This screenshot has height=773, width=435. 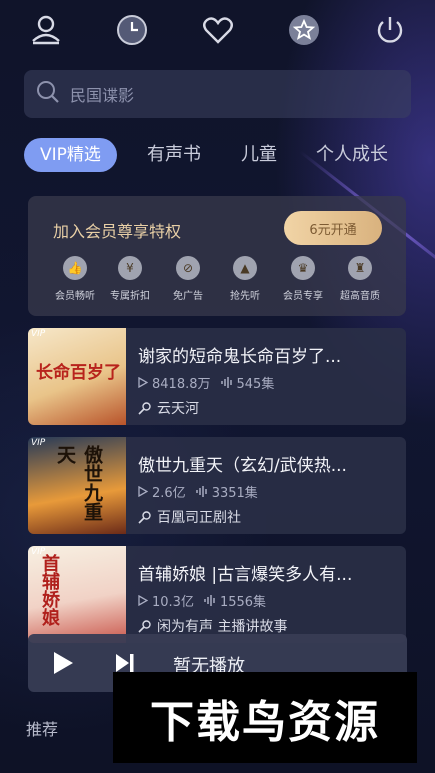 What do you see at coordinates (42, 728) in the screenshot?
I see `bottom-nav-recommend: 推荐` at bounding box center [42, 728].